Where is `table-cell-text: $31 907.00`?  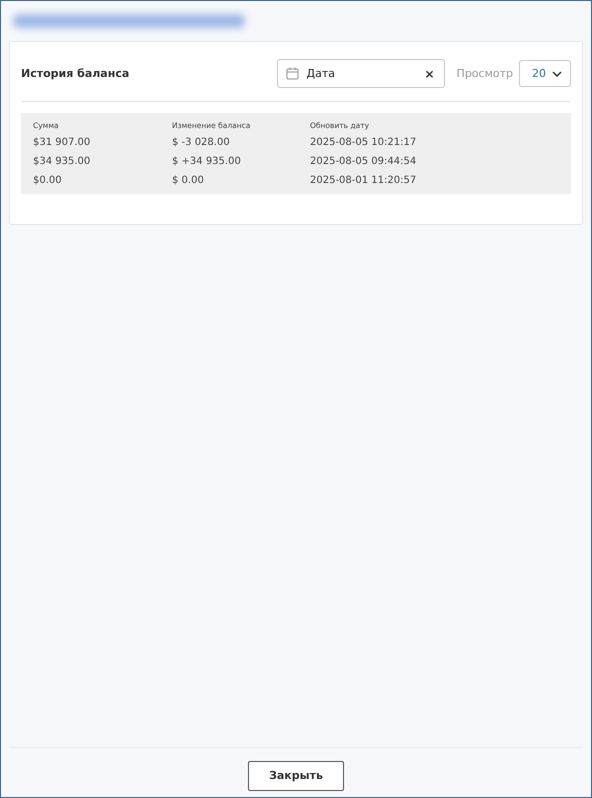
table-cell-text: $31 907.00 is located at coordinates (62, 142).